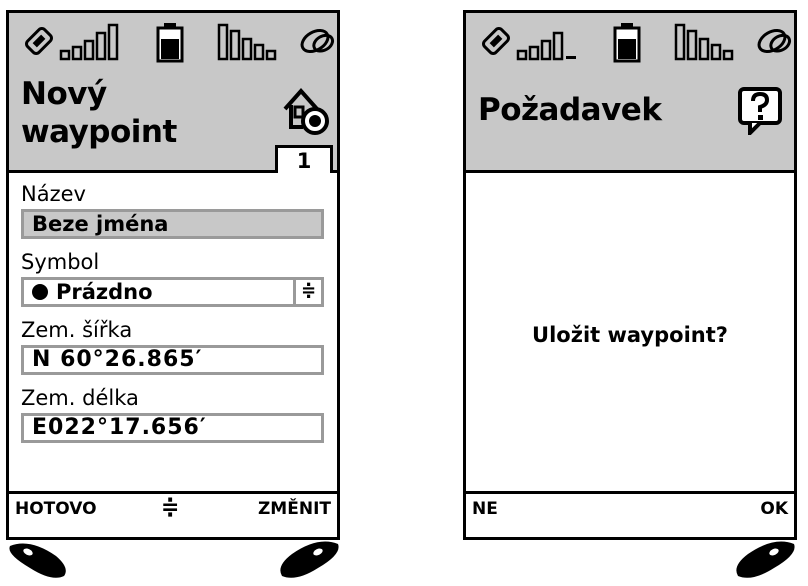 The image size is (808, 586). What do you see at coordinates (761, 110) in the screenshot?
I see `help-speech-icon` at bounding box center [761, 110].